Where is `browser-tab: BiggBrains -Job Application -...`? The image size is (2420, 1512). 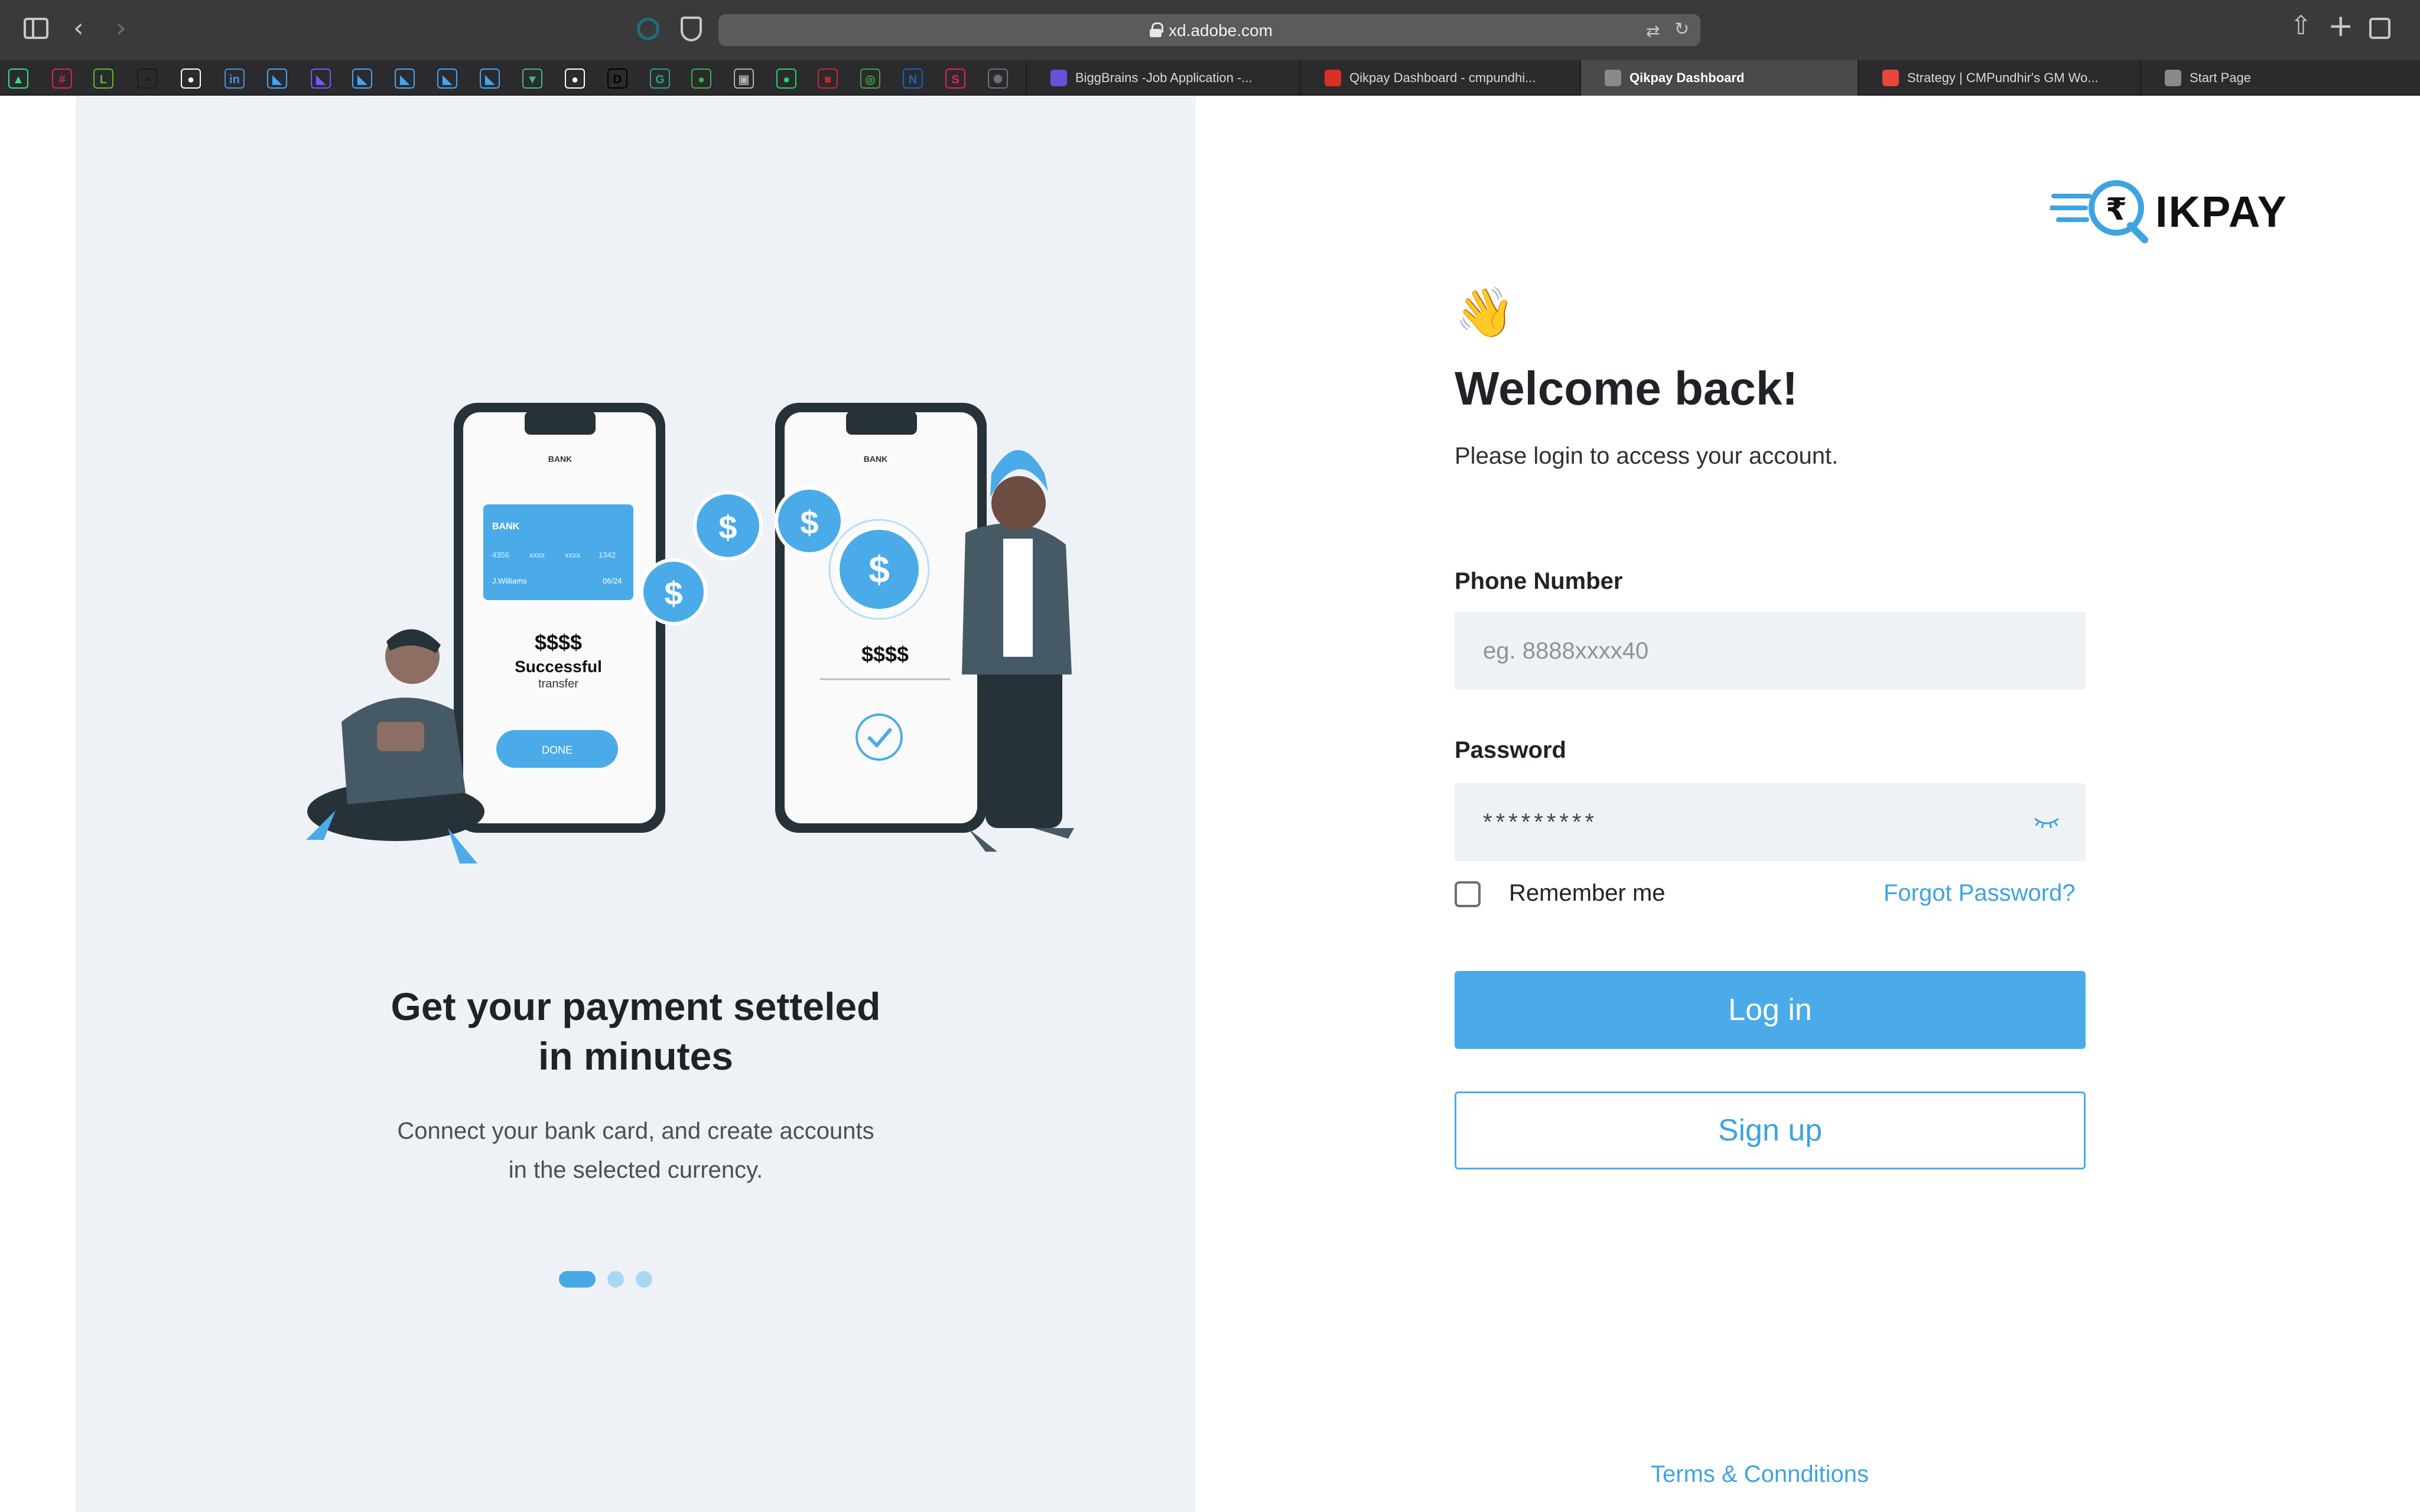
browser-tab: BiggBrains -Job Application -... is located at coordinates (1163, 78).